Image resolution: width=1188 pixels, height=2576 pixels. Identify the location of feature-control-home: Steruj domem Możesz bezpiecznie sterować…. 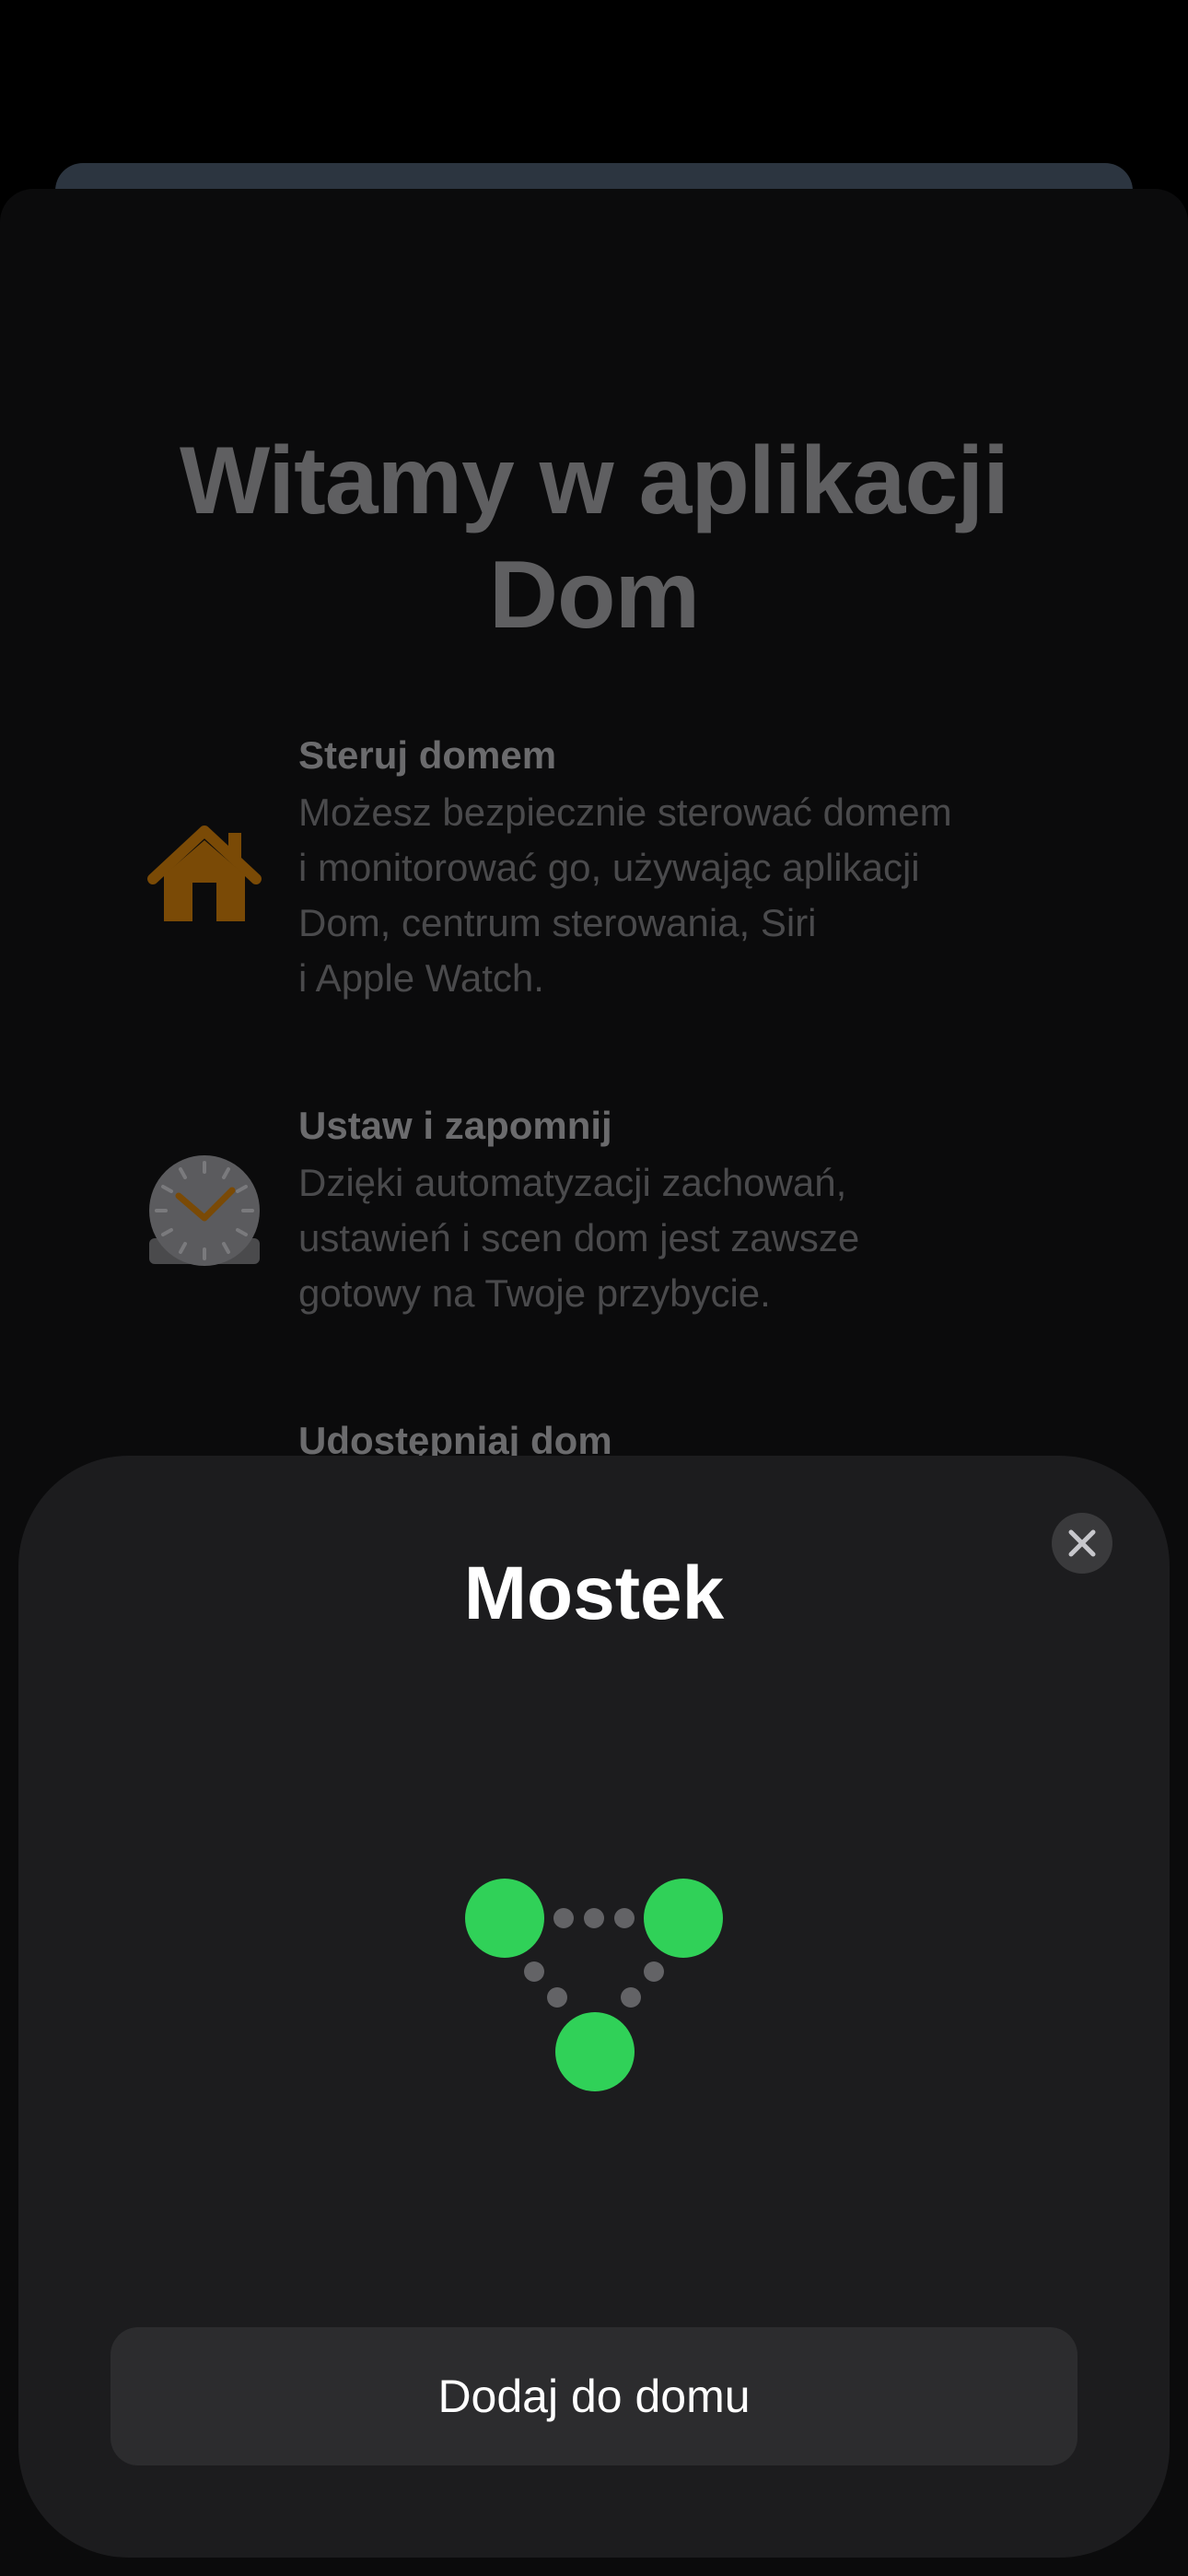
(607, 868).